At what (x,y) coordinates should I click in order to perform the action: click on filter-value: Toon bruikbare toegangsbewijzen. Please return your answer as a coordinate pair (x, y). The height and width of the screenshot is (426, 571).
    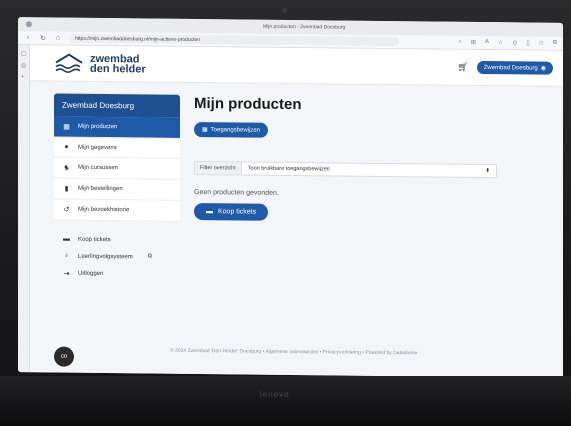
    Looking at the image, I should click on (288, 169).